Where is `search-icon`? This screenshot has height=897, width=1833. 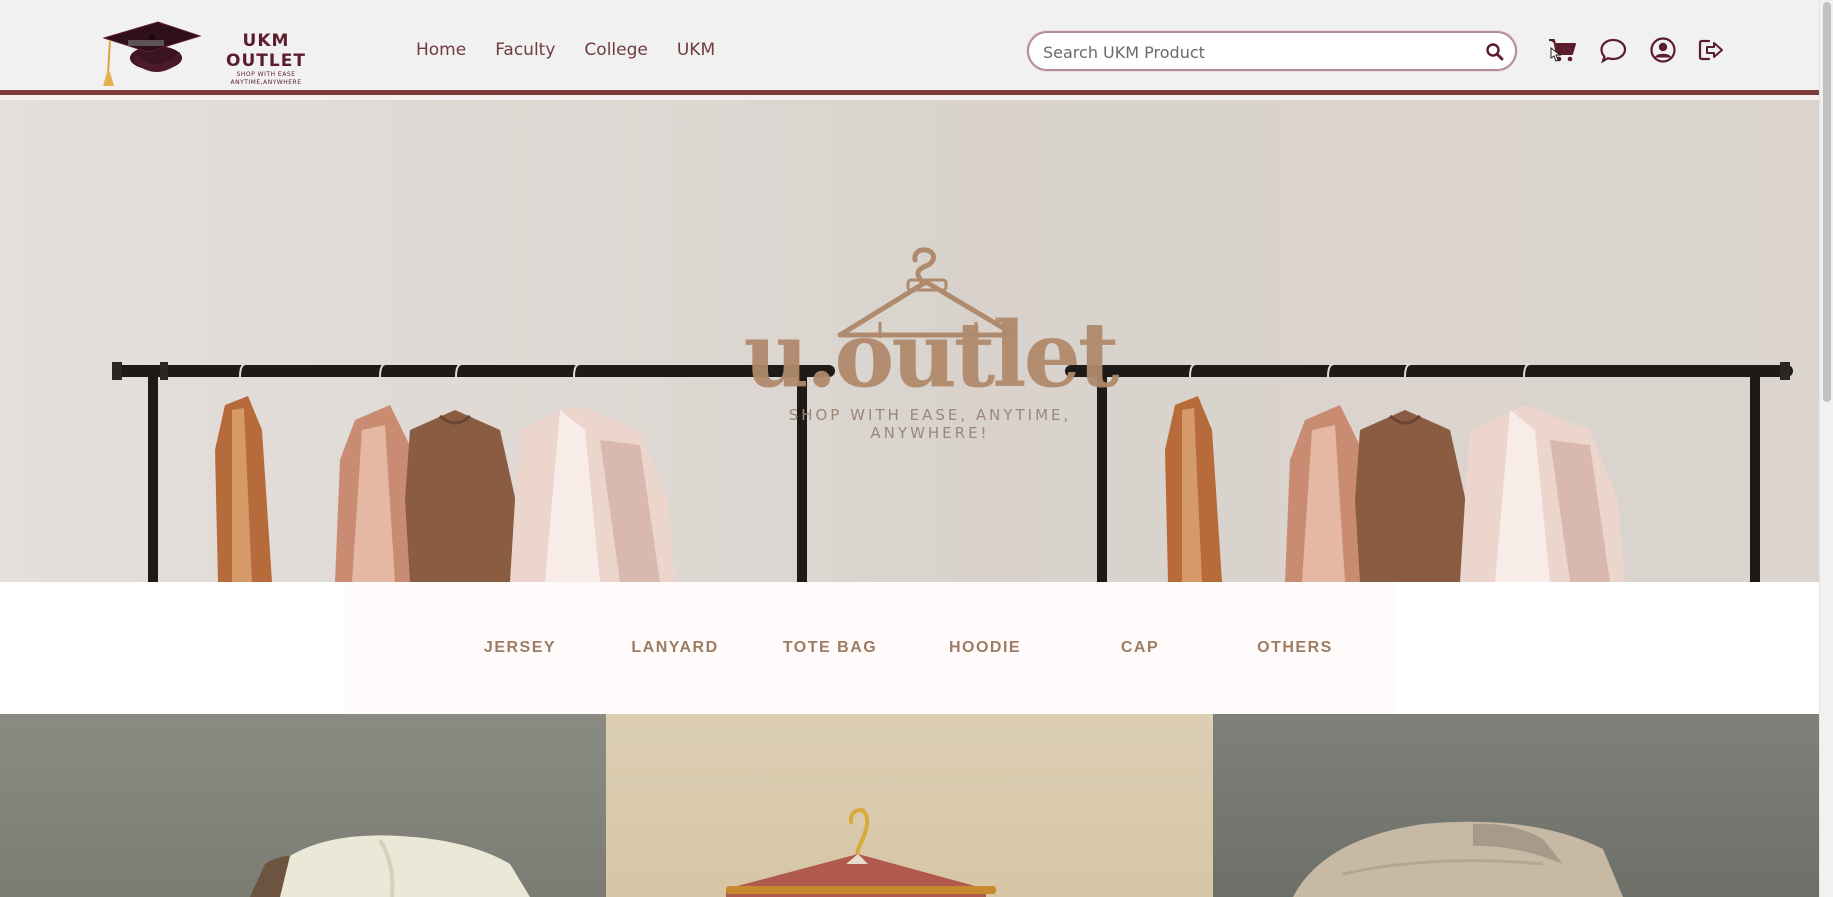
search-icon is located at coordinates (1495, 52).